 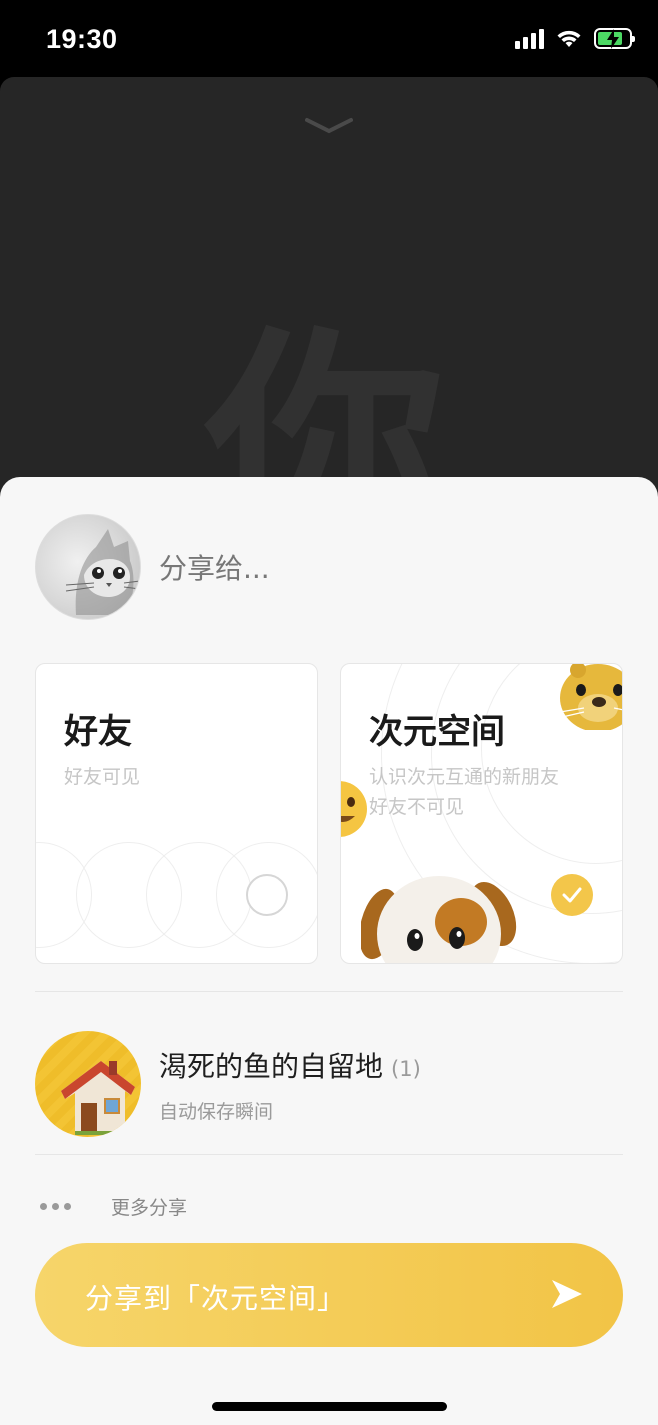 I want to click on option-subtitle-line: 认识次元互通的新朋友, so click(x=464, y=777).